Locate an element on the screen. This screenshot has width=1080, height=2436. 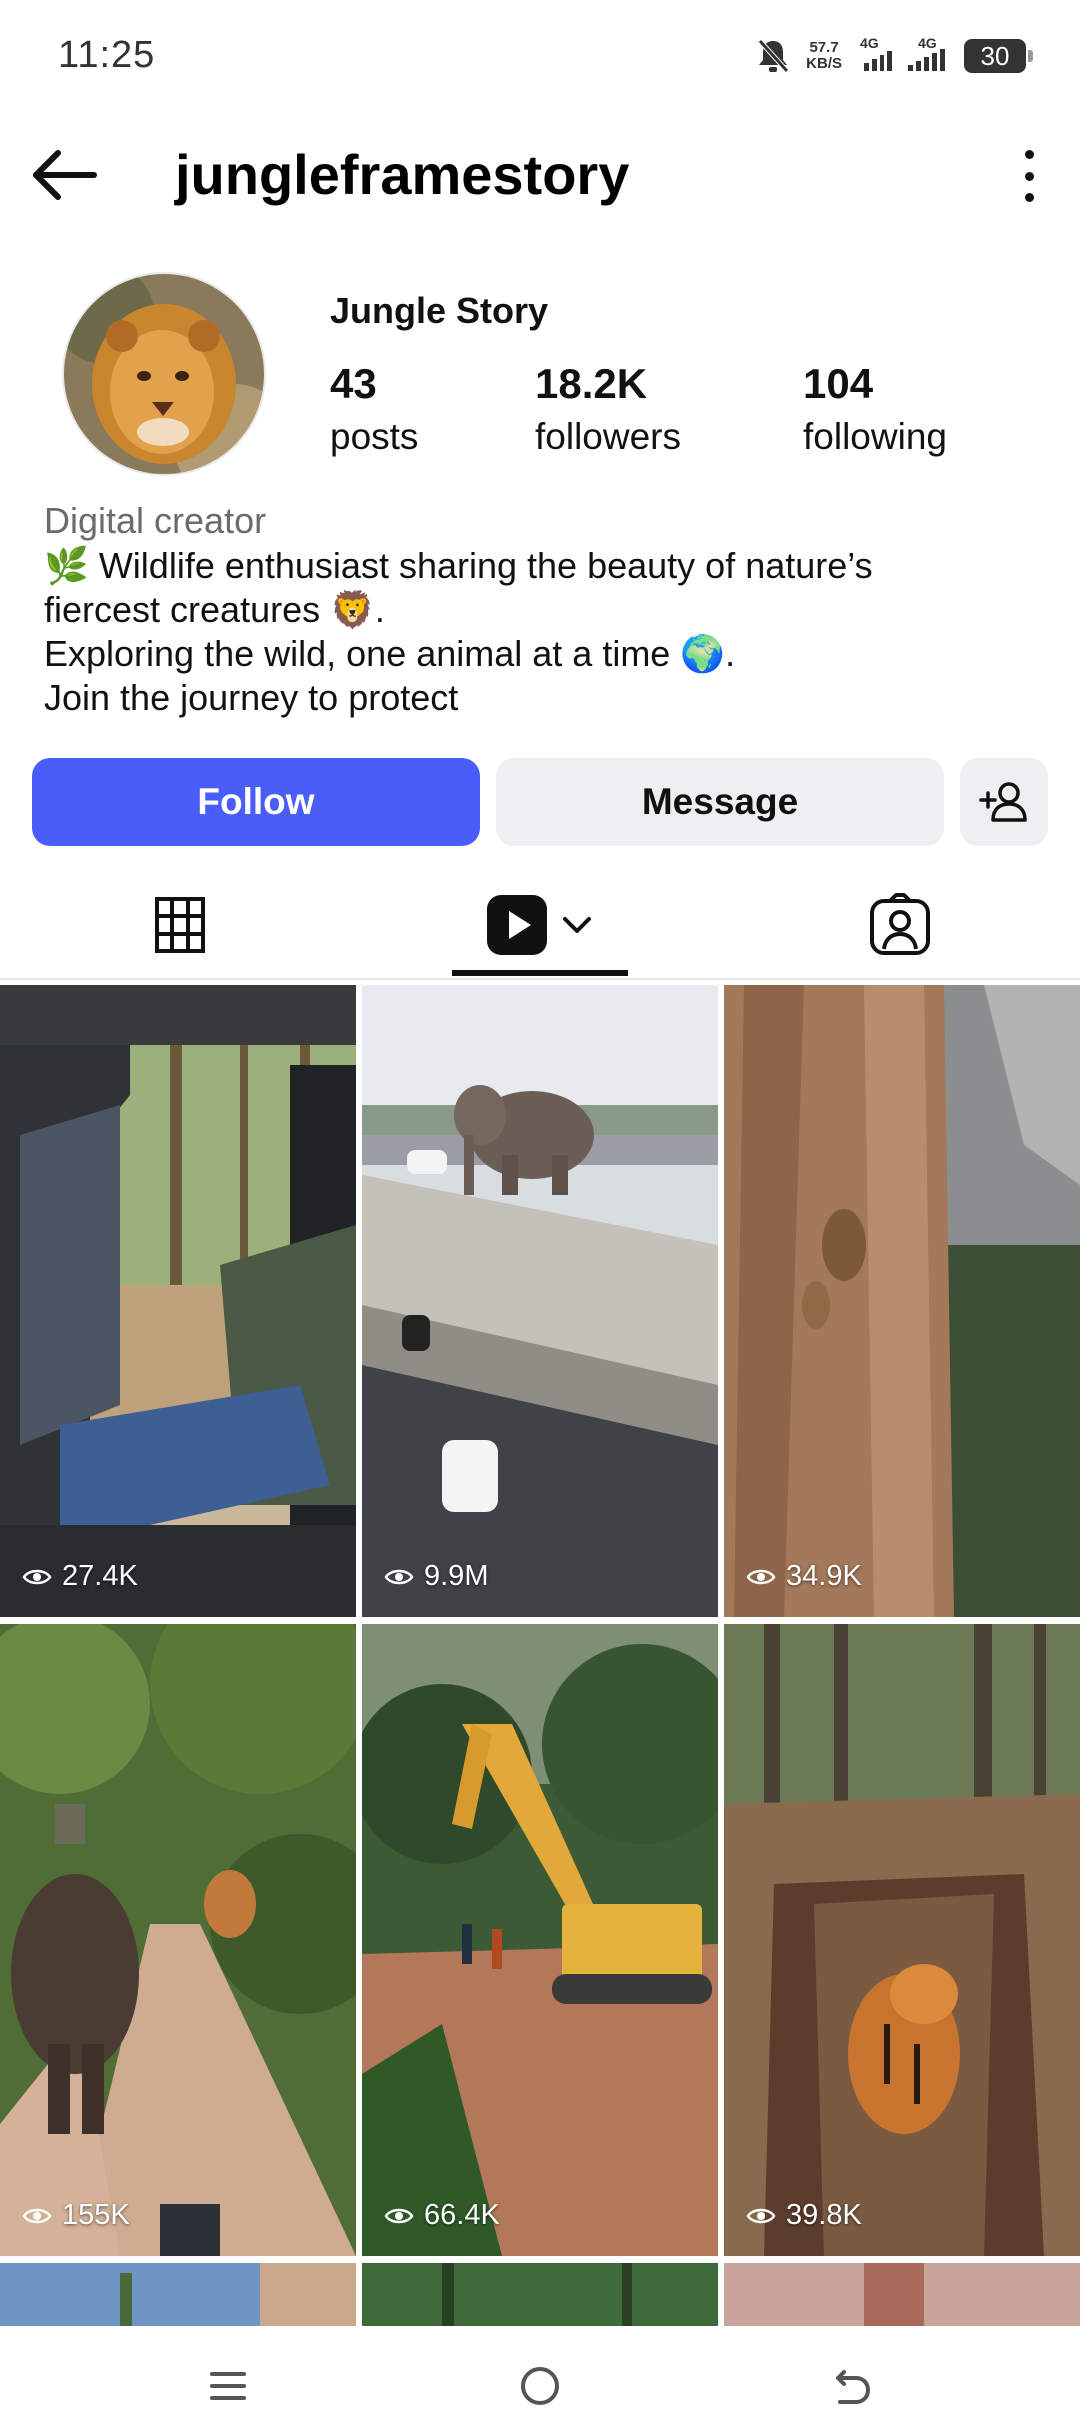
reel-image-elephant-tiger is located at coordinates (178, 1940).